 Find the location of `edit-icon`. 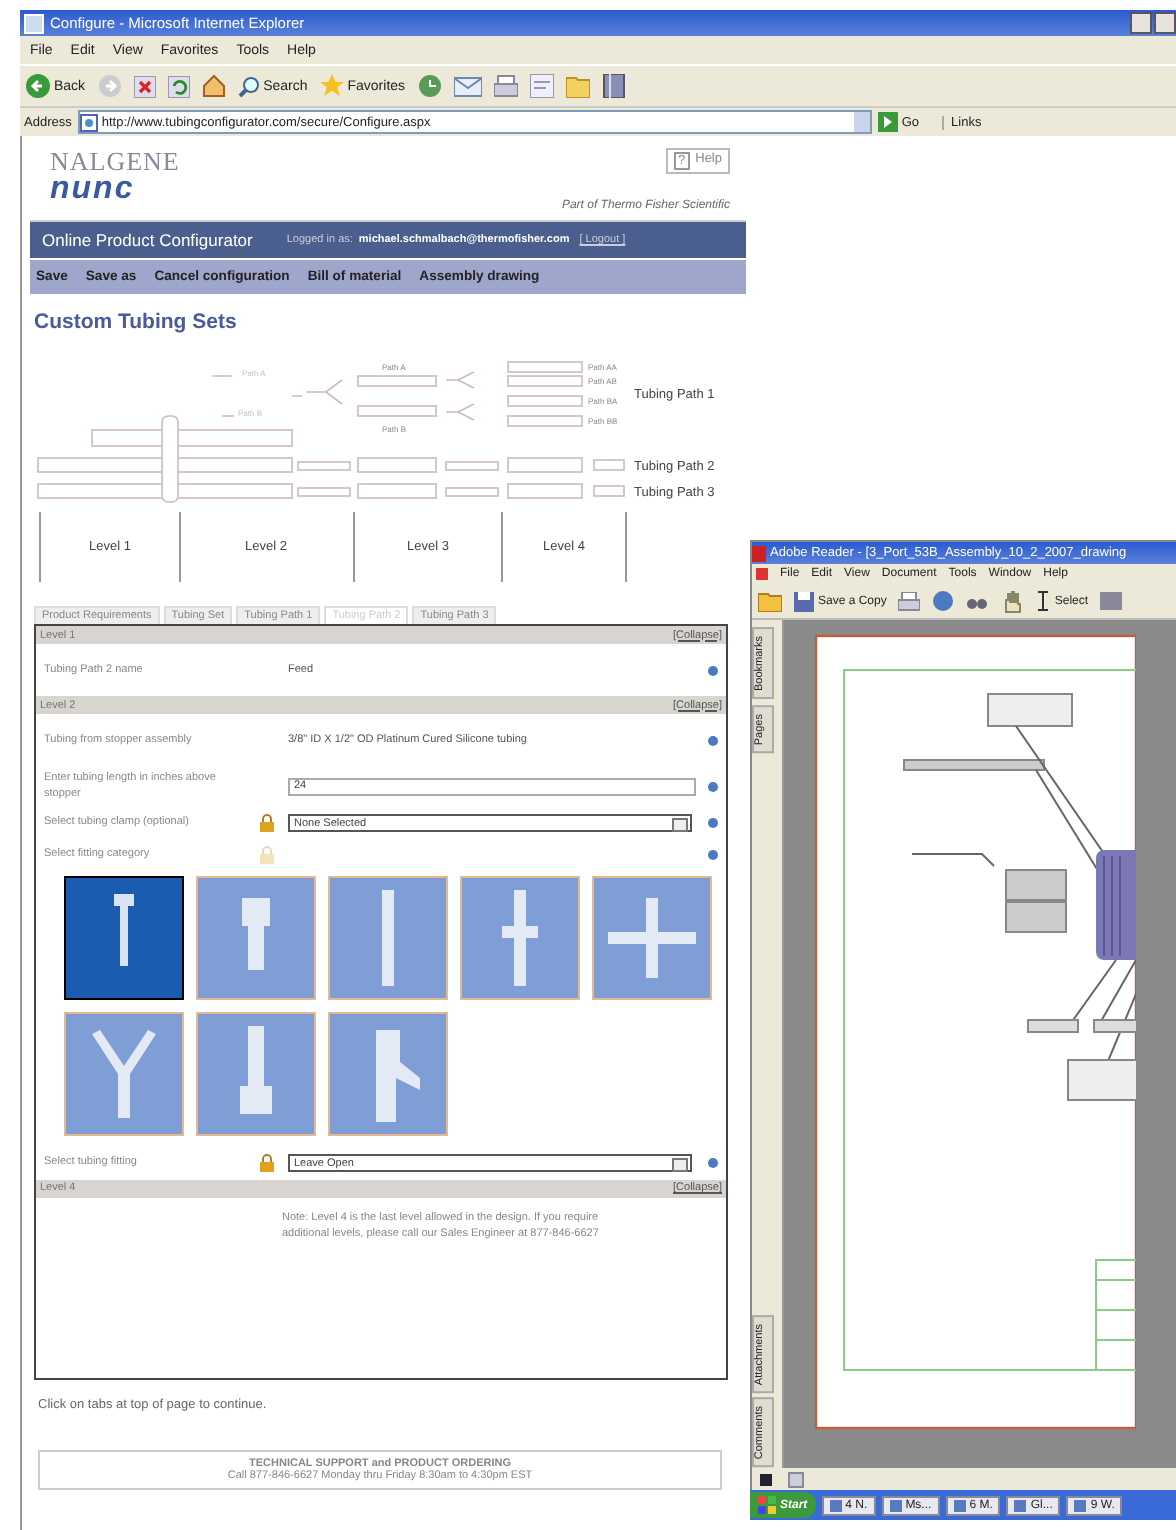

edit-icon is located at coordinates (541, 86).